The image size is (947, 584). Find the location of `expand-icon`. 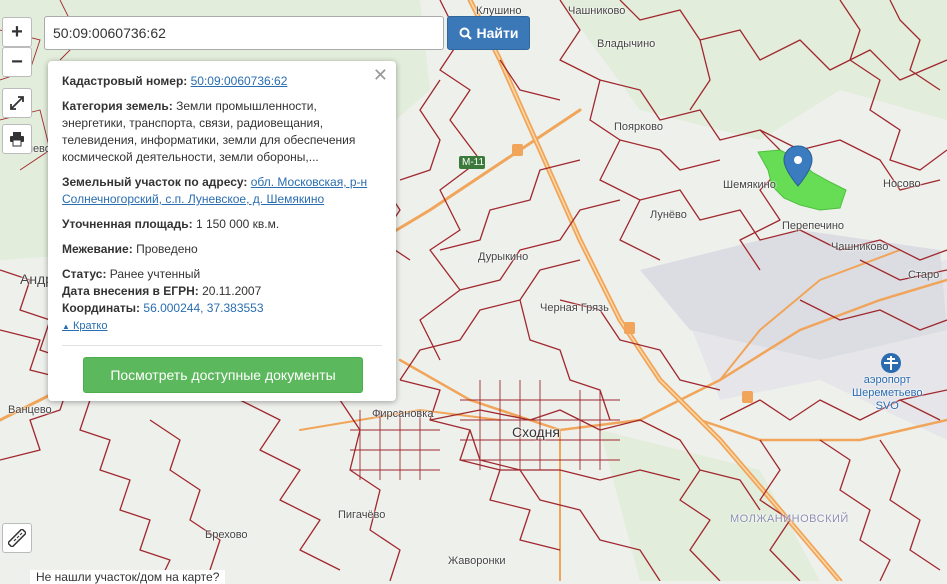

expand-icon is located at coordinates (17, 103).